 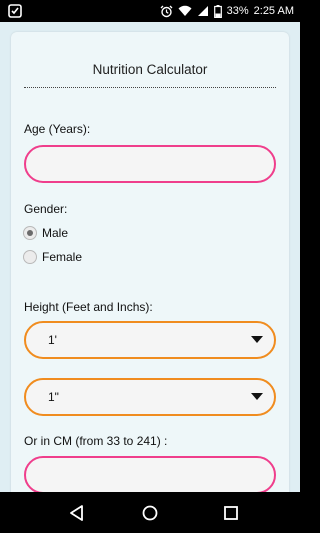 I want to click on male-label: Male, so click(x=55, y=233).